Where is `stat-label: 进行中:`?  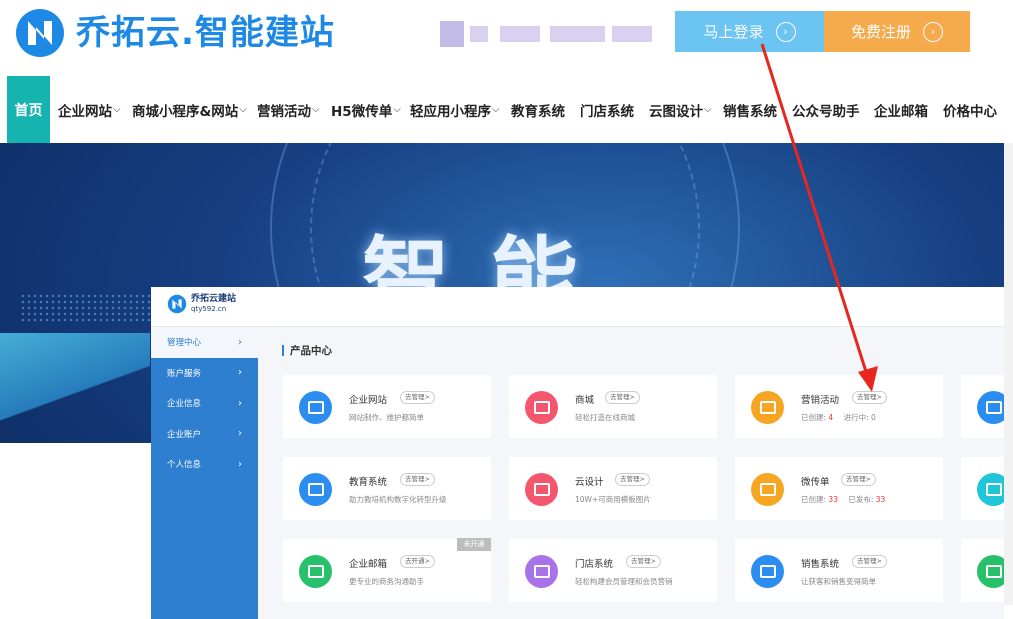
stat-label: 进行中: is located at coordinates (856, 417).